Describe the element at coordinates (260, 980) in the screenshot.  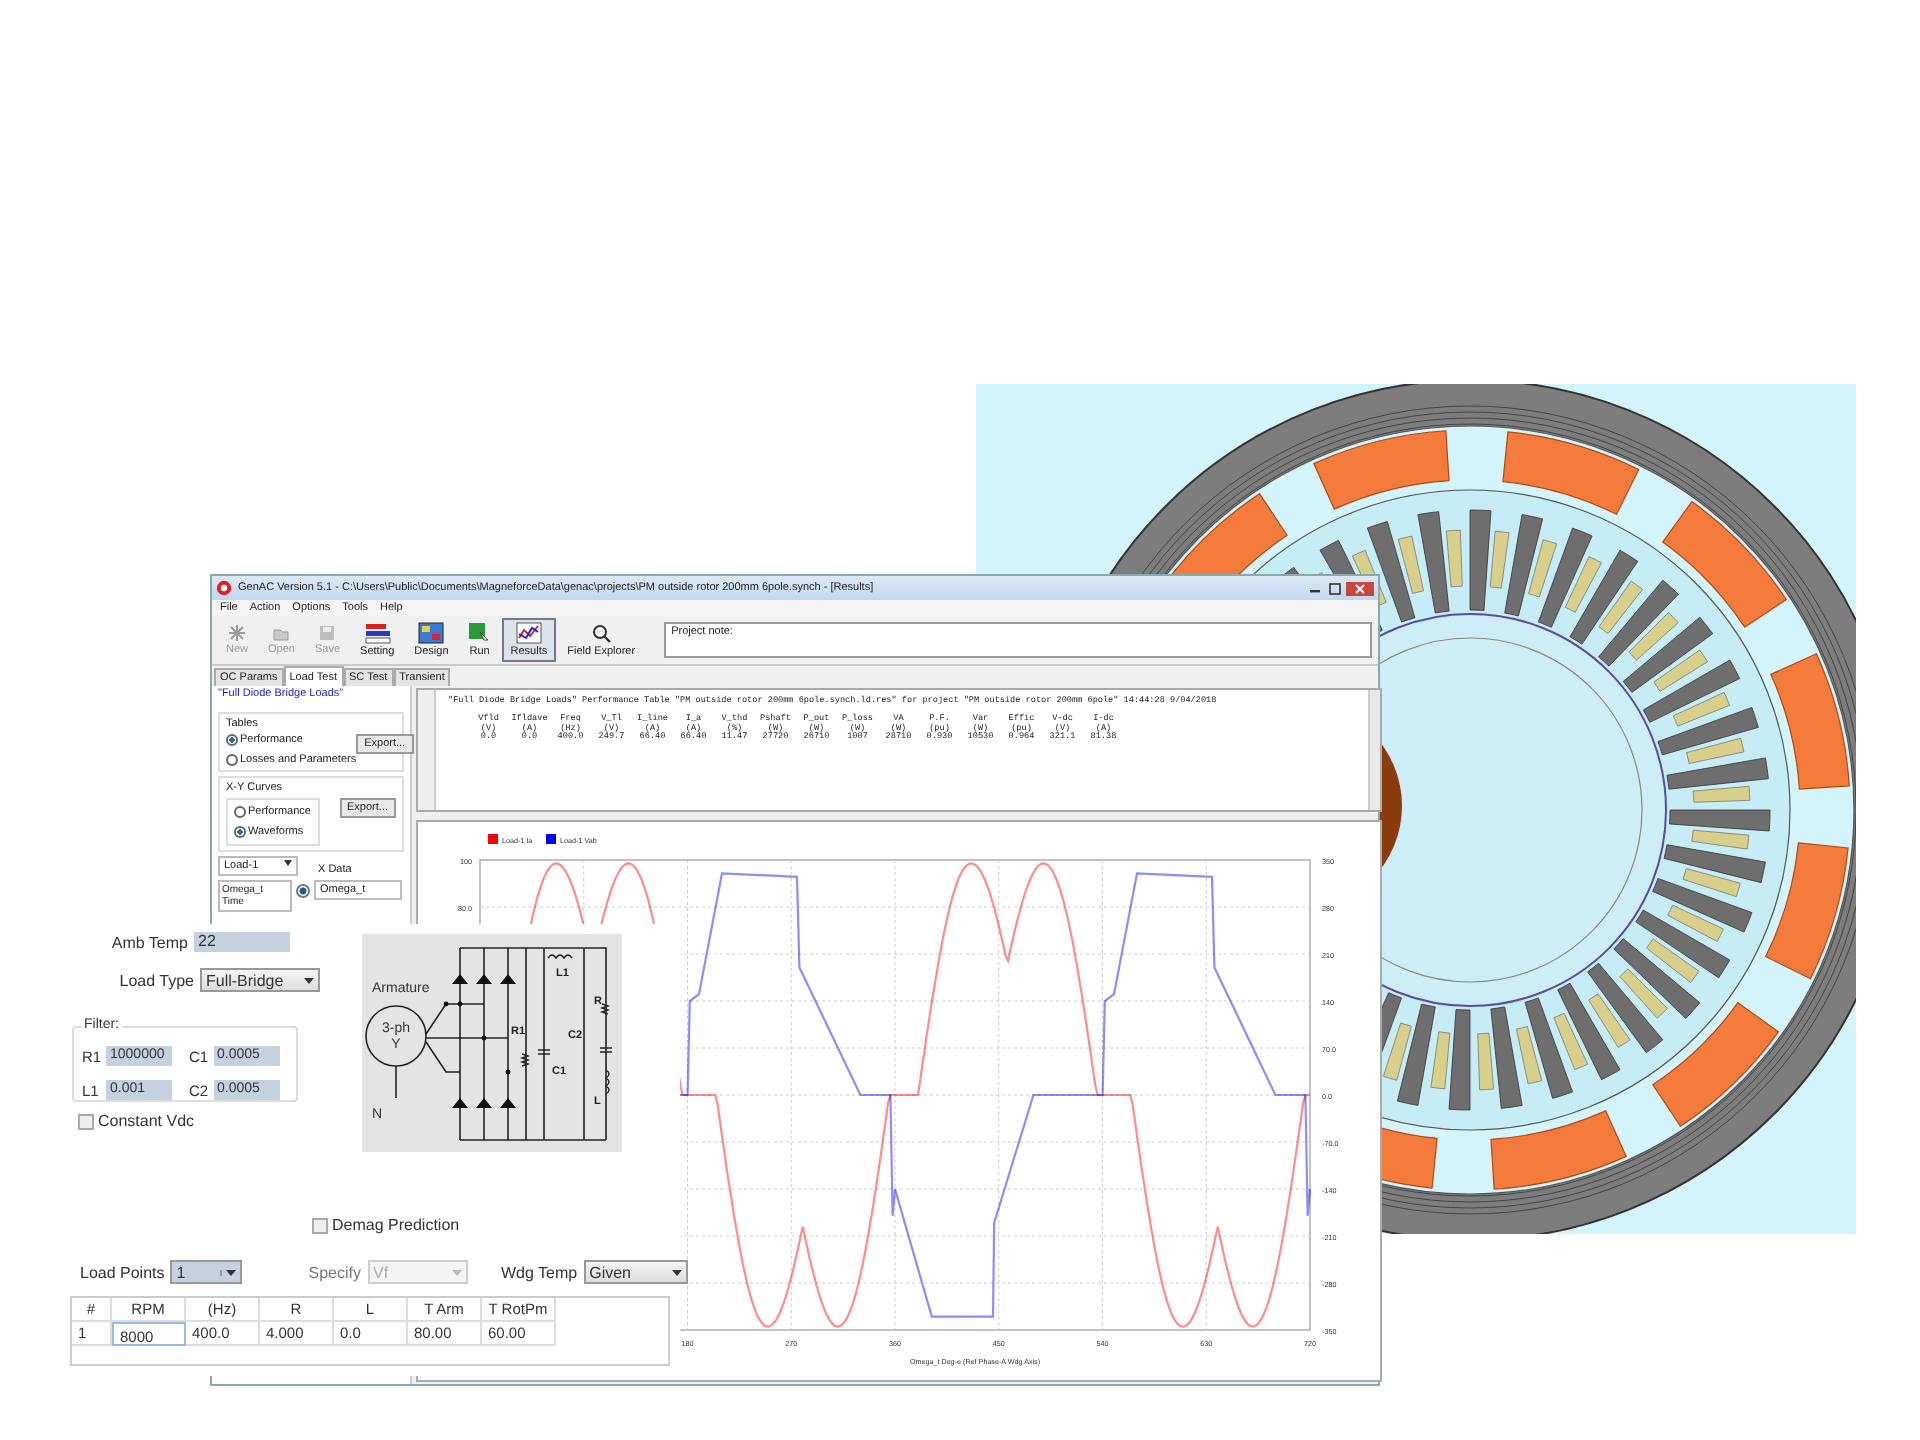
I see `load-type-dropdown: Full-Bridge` at that location.